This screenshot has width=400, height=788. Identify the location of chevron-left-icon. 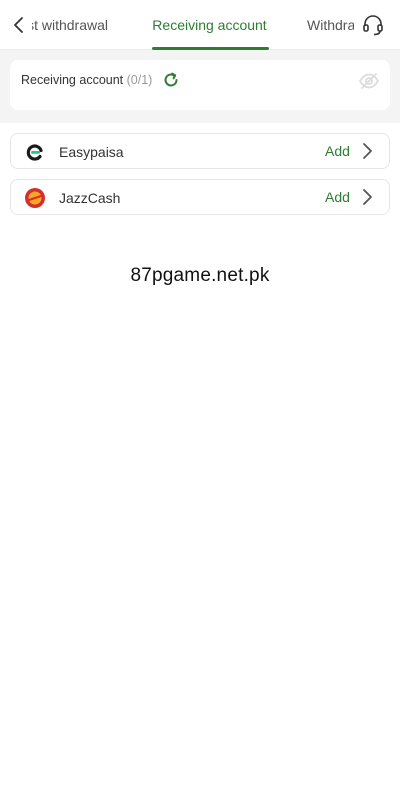
(18, 25).